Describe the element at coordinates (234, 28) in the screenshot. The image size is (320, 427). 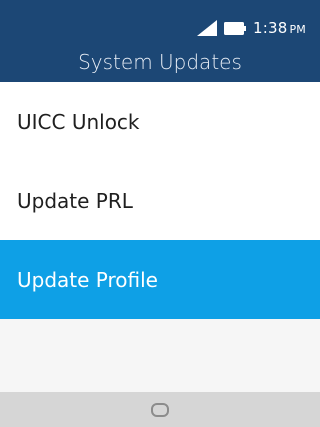
I see `battery-icon` at that location.